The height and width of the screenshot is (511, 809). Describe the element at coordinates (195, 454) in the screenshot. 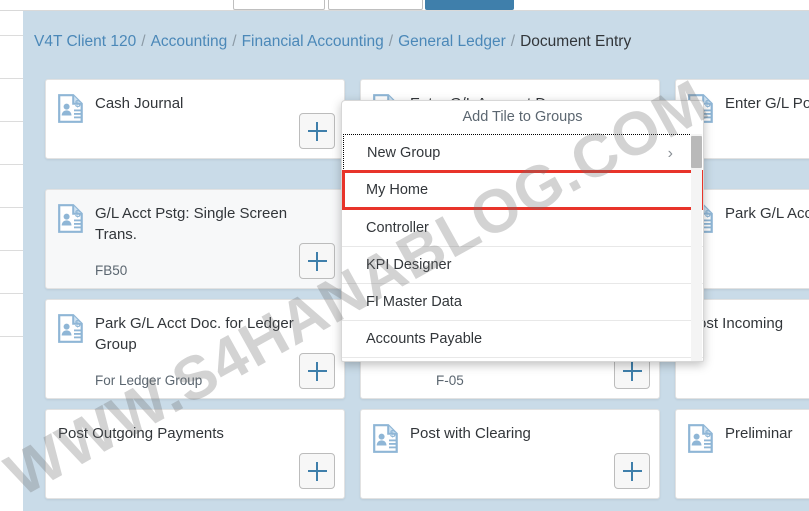

I see `tile: Post Outgoing Payments` at that location.